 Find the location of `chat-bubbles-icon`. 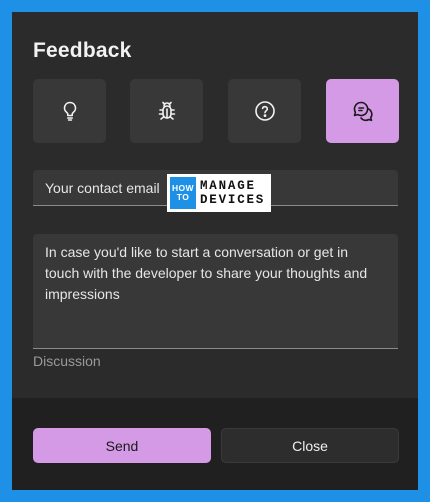

chat-bubbles-icon is located at coordinates (363, 111).